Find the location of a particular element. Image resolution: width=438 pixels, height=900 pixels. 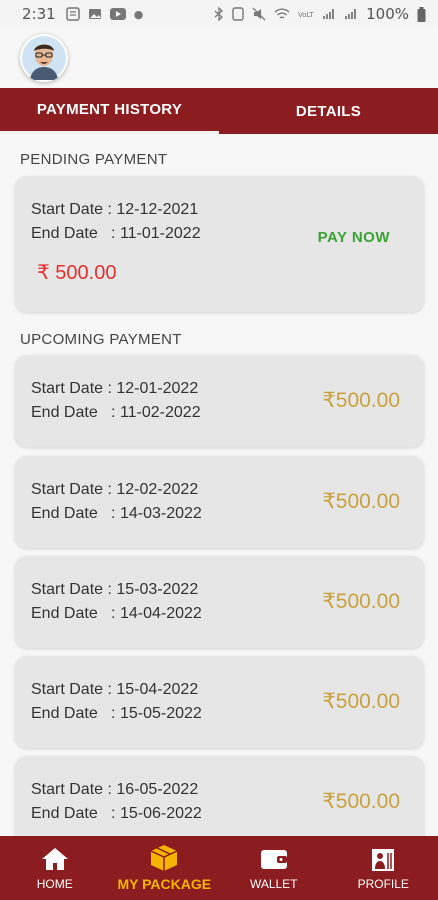

nav-profile: PROFILE is located at coordinates (383, 868).